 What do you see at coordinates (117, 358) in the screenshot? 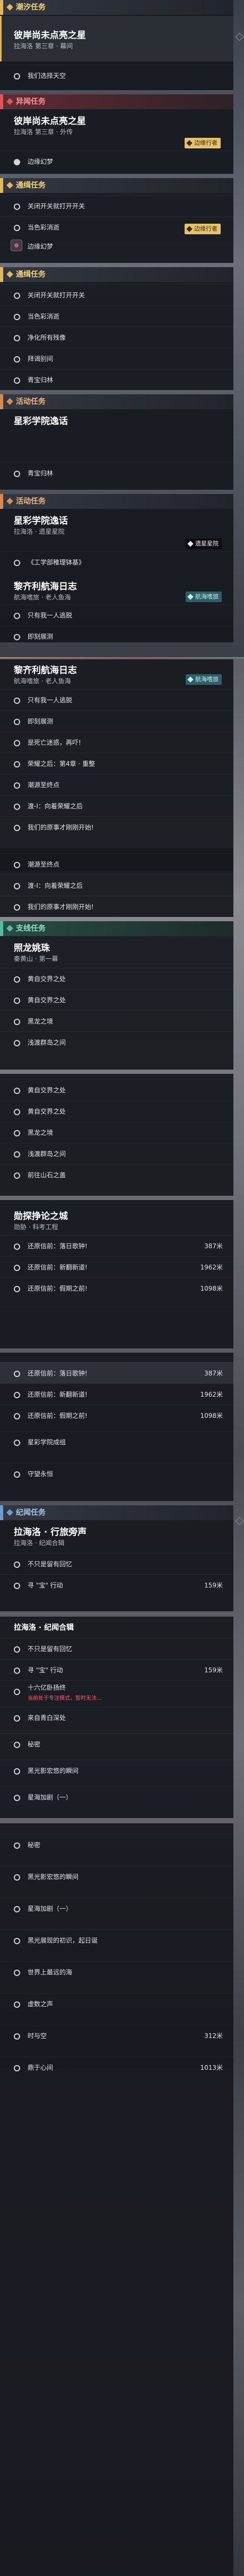
I see `objective-row: 拜谒别间` at bounding box center [117, 358].